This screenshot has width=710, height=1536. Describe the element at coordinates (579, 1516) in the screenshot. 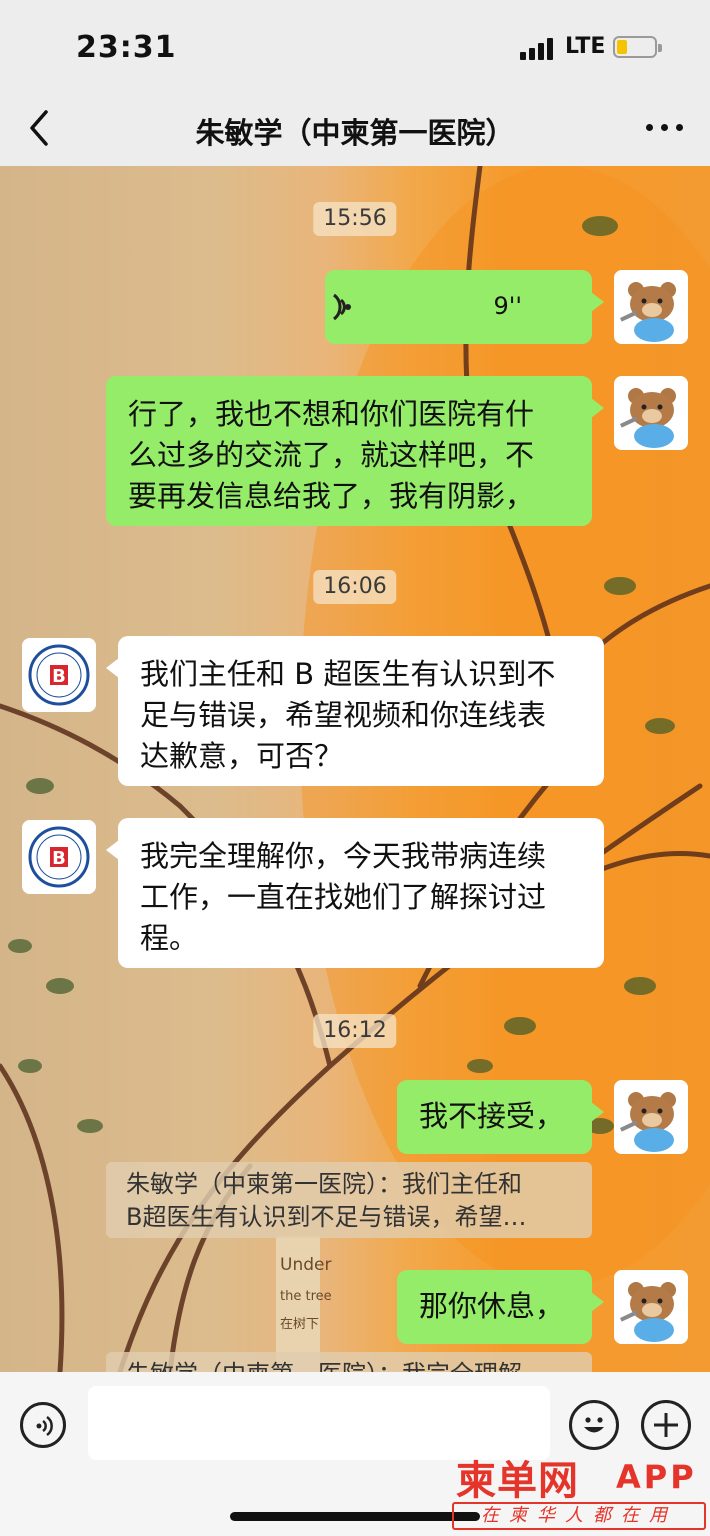

I see `watermark-slogan: 在柬华人都在用` at that location.